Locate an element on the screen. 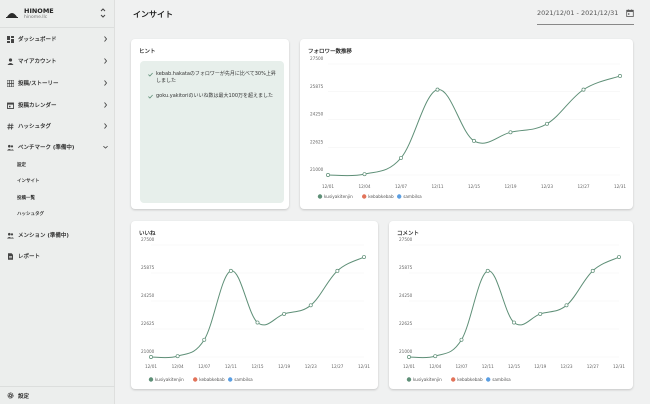 This screenshot has height=404, width=650. grid-icon is located at coordinates (10, 83).